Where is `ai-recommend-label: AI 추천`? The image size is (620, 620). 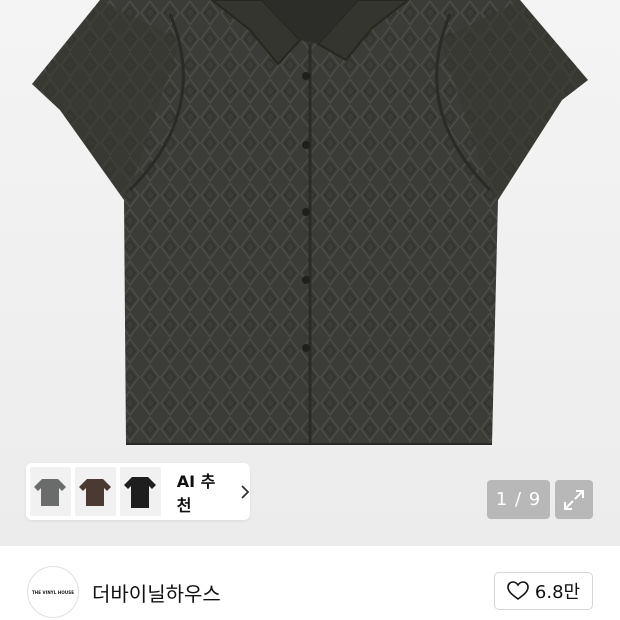 ai-recommend-label: AI 추천 is located at coordinates (196, 493).